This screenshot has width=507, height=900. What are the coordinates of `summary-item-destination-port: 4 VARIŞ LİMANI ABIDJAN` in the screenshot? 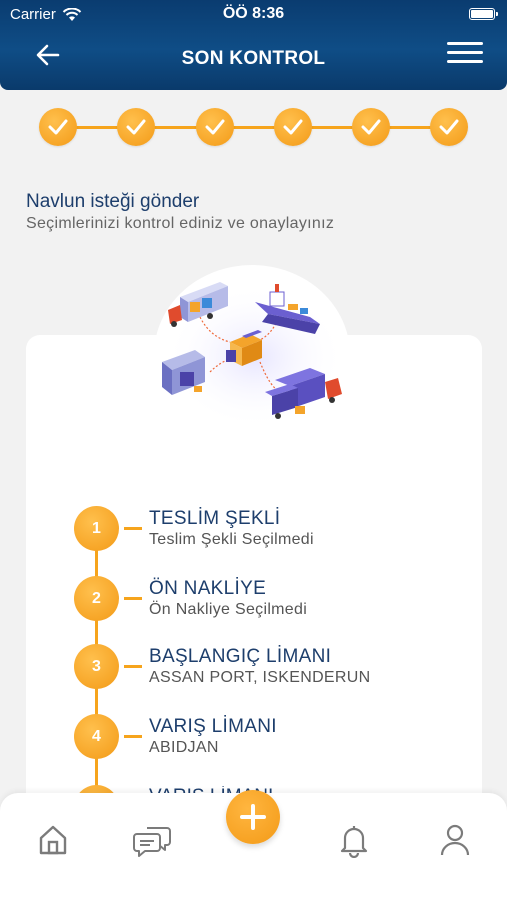 It's located at (274, 739).